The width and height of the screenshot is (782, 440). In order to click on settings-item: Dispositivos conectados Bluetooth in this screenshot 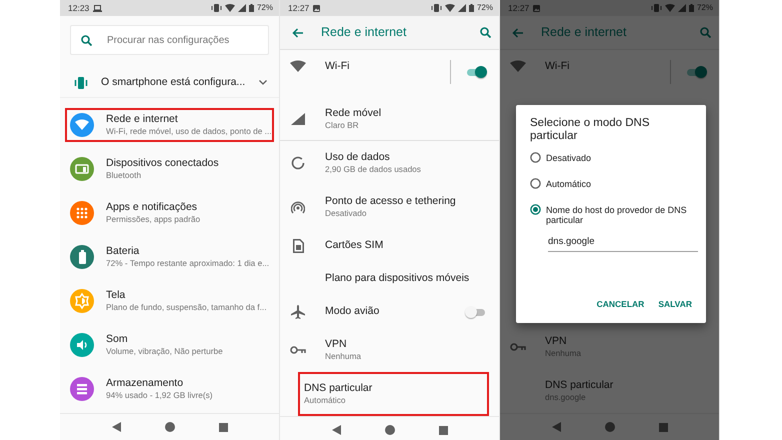, I will do `click(169, 169)`.